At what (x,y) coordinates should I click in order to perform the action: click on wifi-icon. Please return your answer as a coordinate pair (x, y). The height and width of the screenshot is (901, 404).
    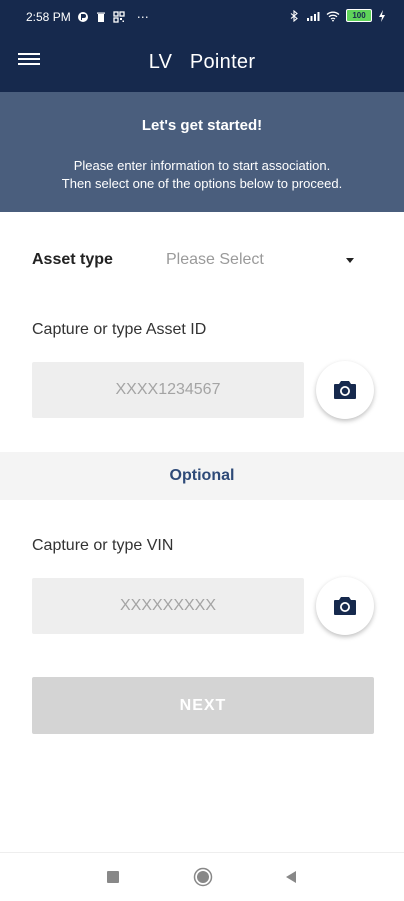
    Looking at the image, I should click on (333, 16).